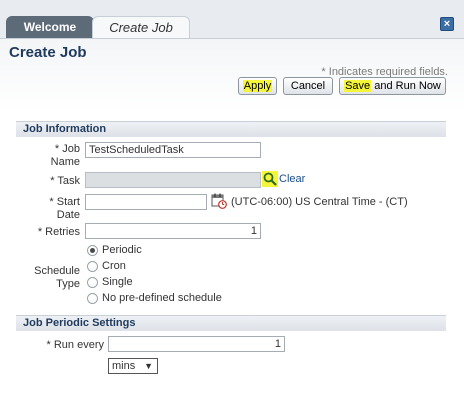 Image resolution: width=464 pixels, height=417 pixels. What do you see at coordinates (406, 86) in the screenshot?
I see `save-and-run-label: and Run Now` at bounding box center [406, 86].